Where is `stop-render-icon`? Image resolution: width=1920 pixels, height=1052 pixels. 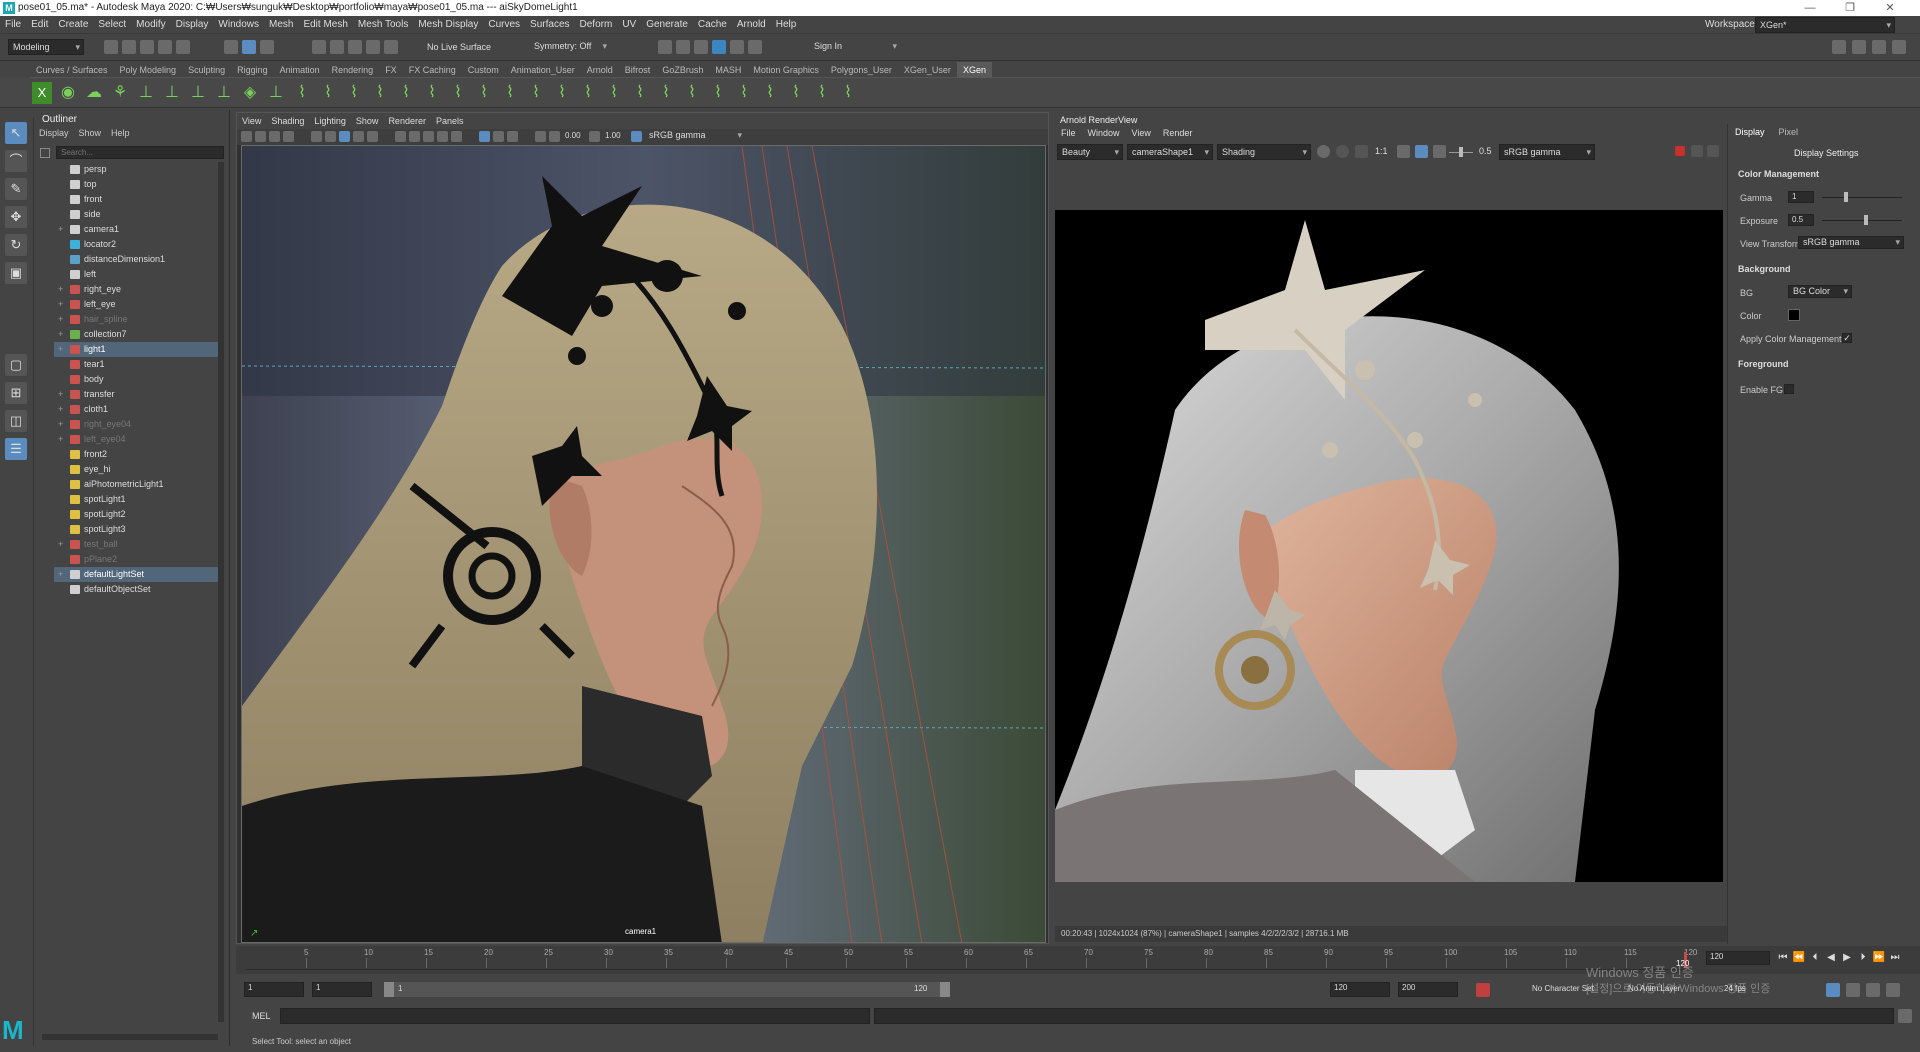
stop-render-icon is located at coordinates (1680, 151).